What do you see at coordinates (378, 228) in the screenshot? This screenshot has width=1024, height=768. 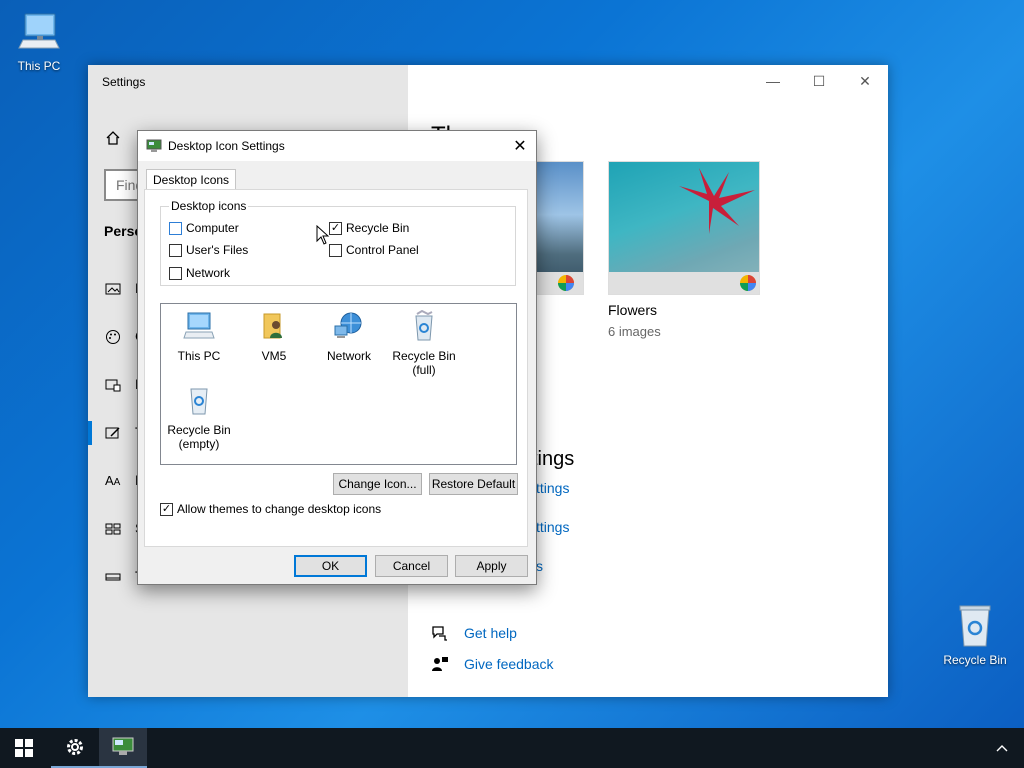 I see `checkbox-label: Recycle Bin` at bounding box center [378, 228].